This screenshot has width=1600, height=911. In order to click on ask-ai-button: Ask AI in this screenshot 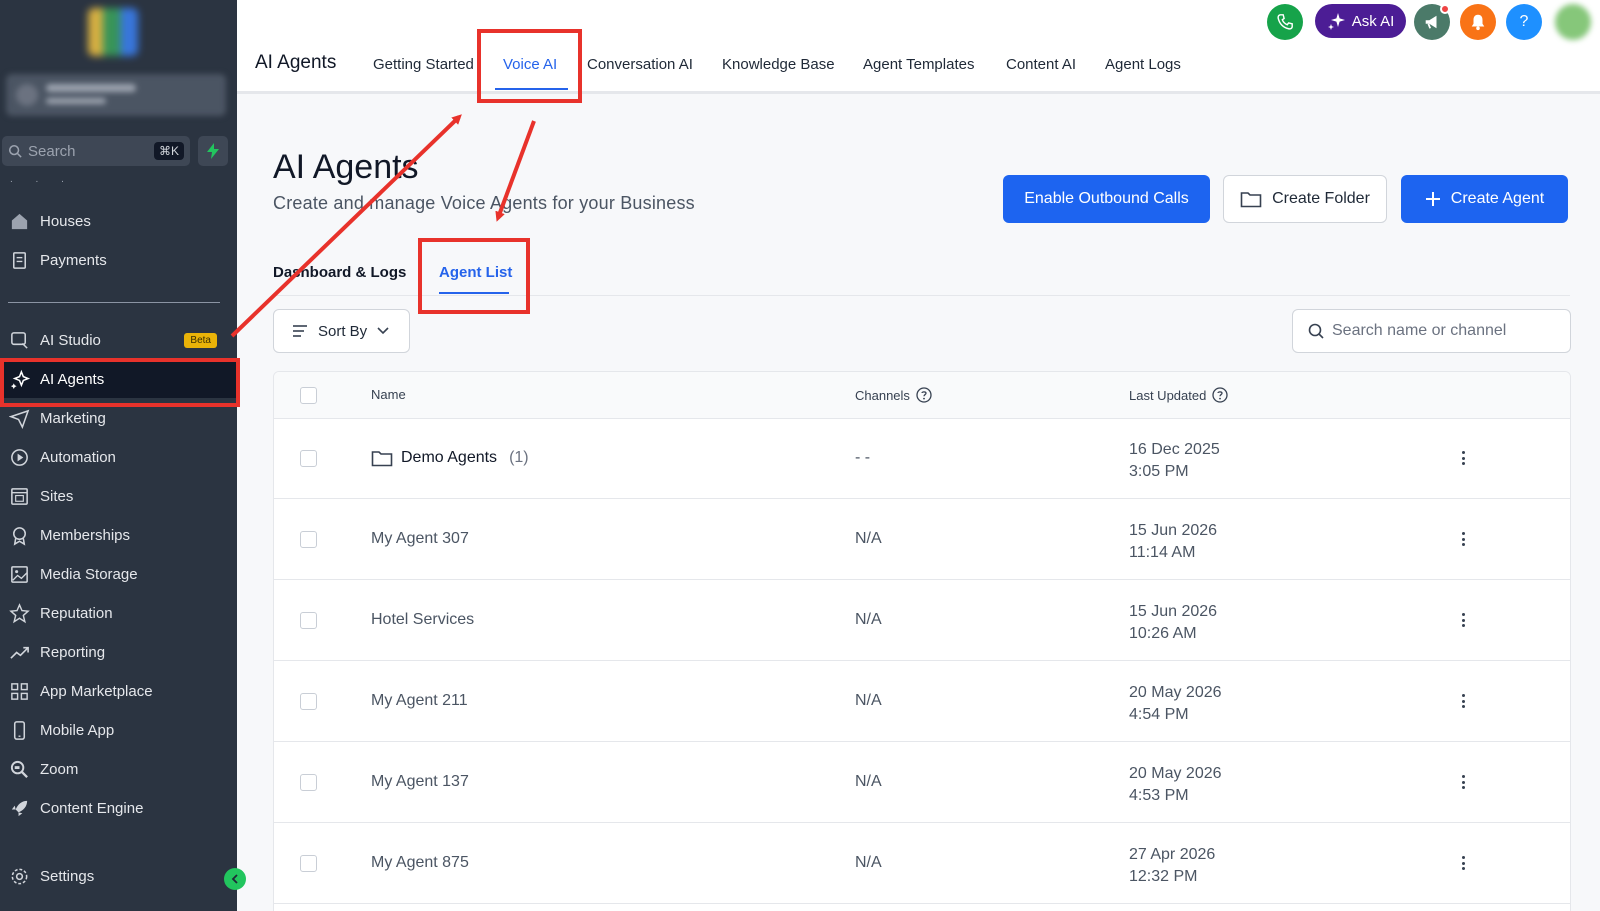, I will do `click(1360, 21)`.